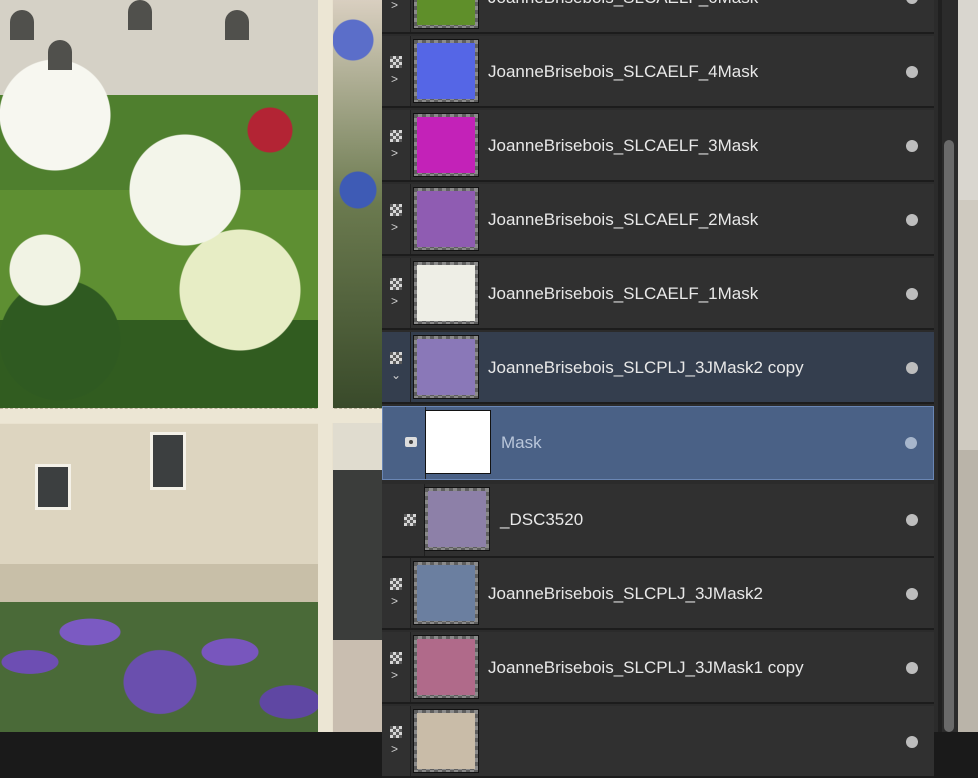  What do you see at coordinates (949, 436) in the screenshot?
I see `scrollbar-thumb` at bounding box center [949, 436].